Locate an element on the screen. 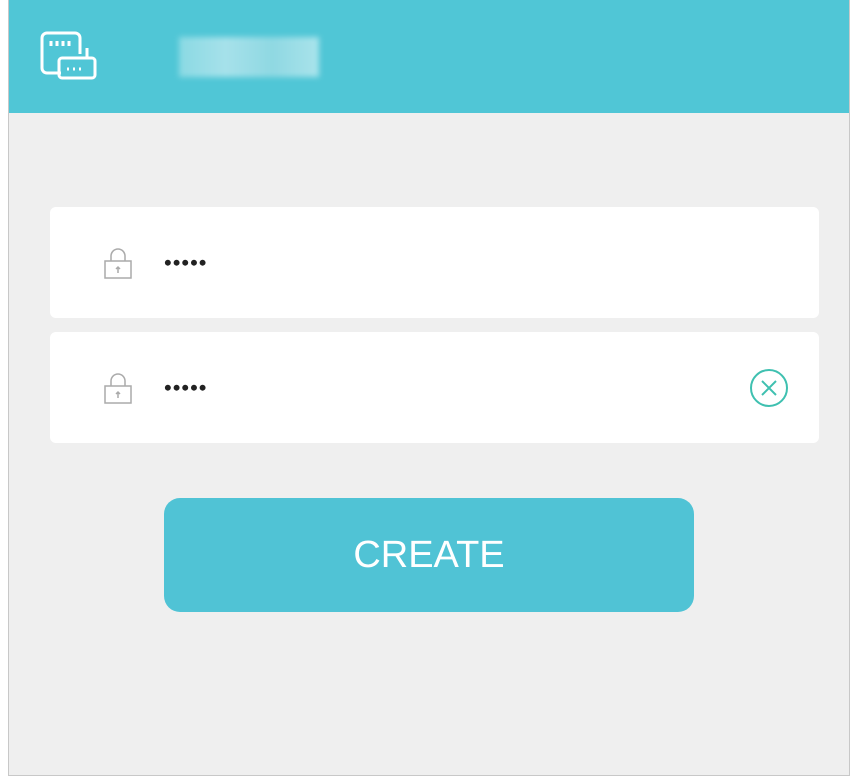 The height and width of the screenshot is (776, 858). router-icon is located at coordinates (69, 56).